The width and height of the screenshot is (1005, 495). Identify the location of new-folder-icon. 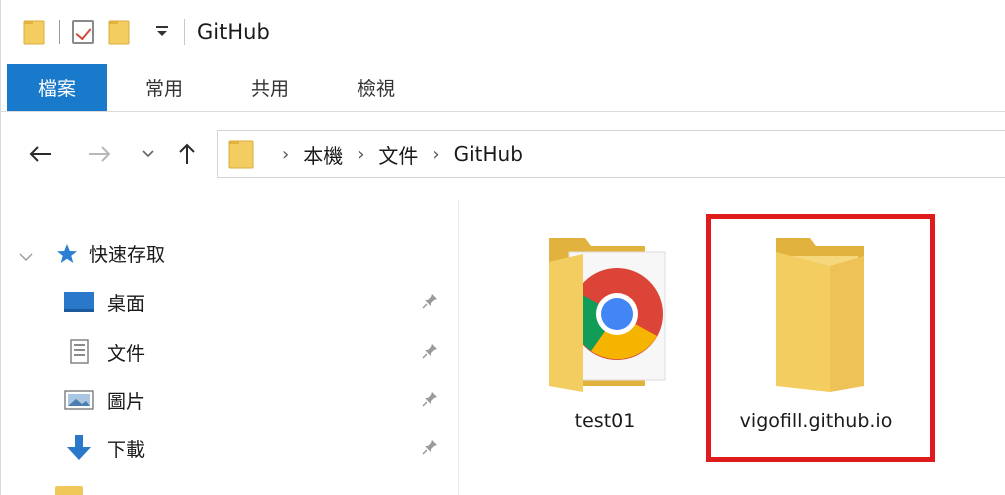
(119, 32).